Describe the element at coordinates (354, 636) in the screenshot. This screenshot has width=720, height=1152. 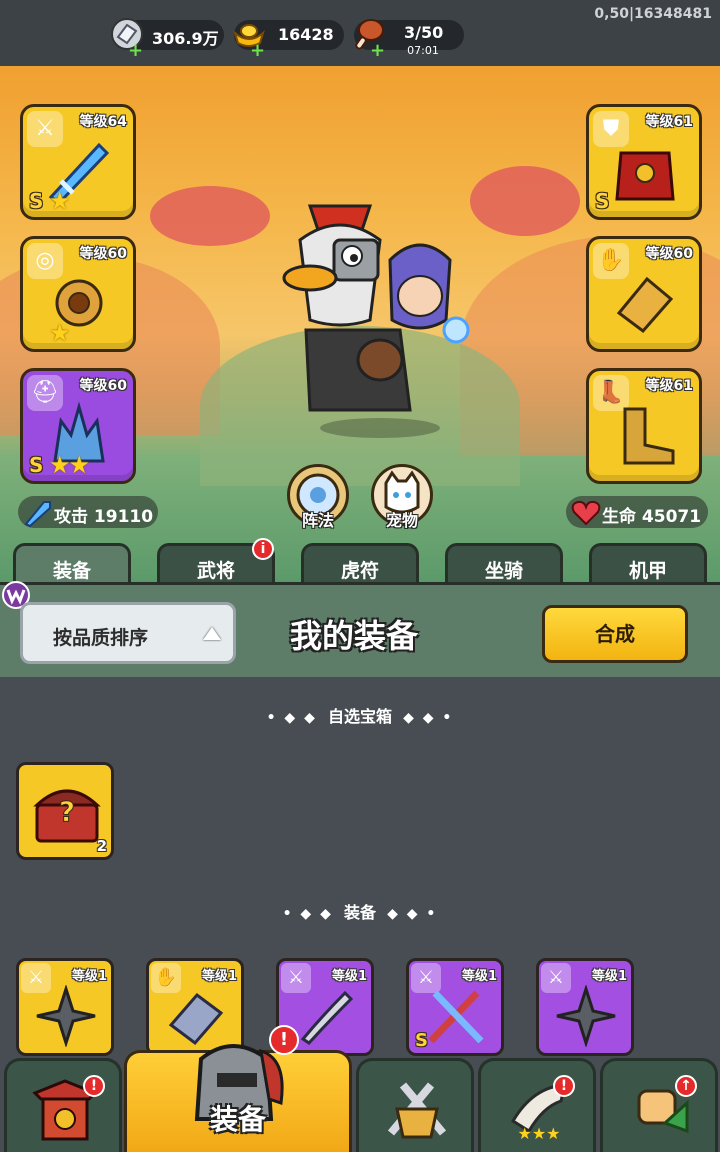
I see `page-title: 我的装备` at that location.